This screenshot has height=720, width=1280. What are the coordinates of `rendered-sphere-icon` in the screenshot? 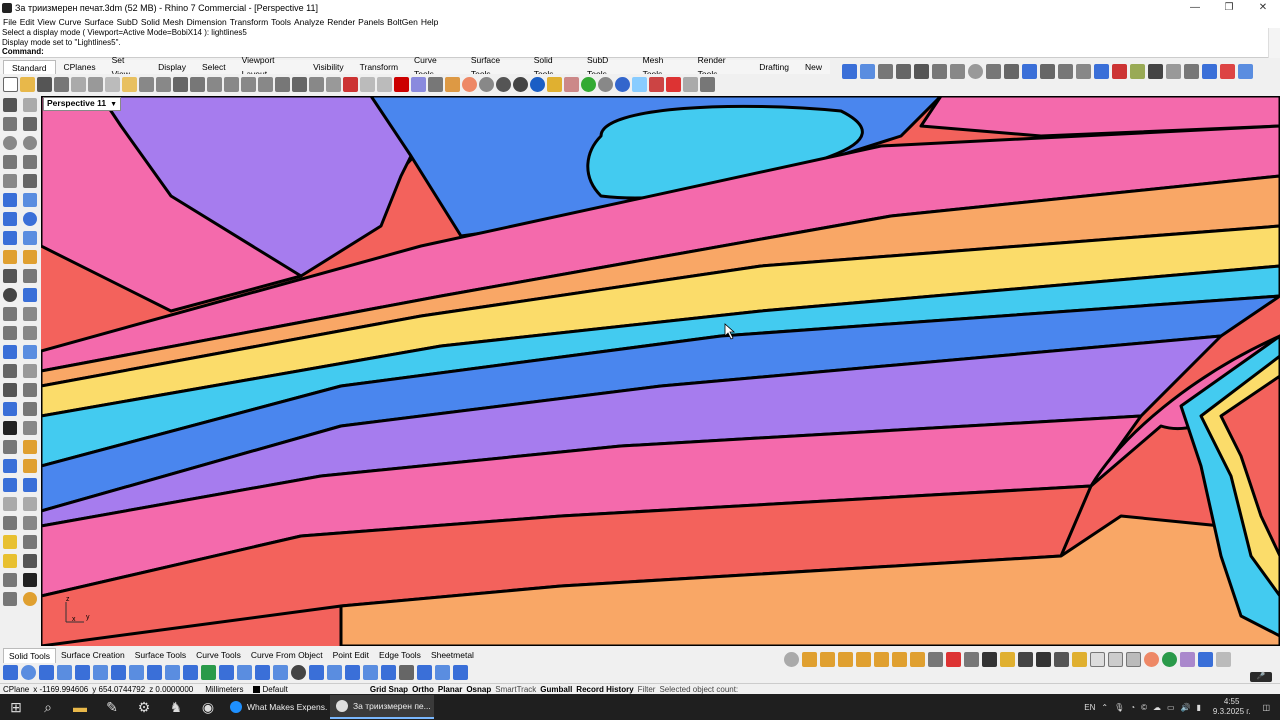 It's located at (520, 84).